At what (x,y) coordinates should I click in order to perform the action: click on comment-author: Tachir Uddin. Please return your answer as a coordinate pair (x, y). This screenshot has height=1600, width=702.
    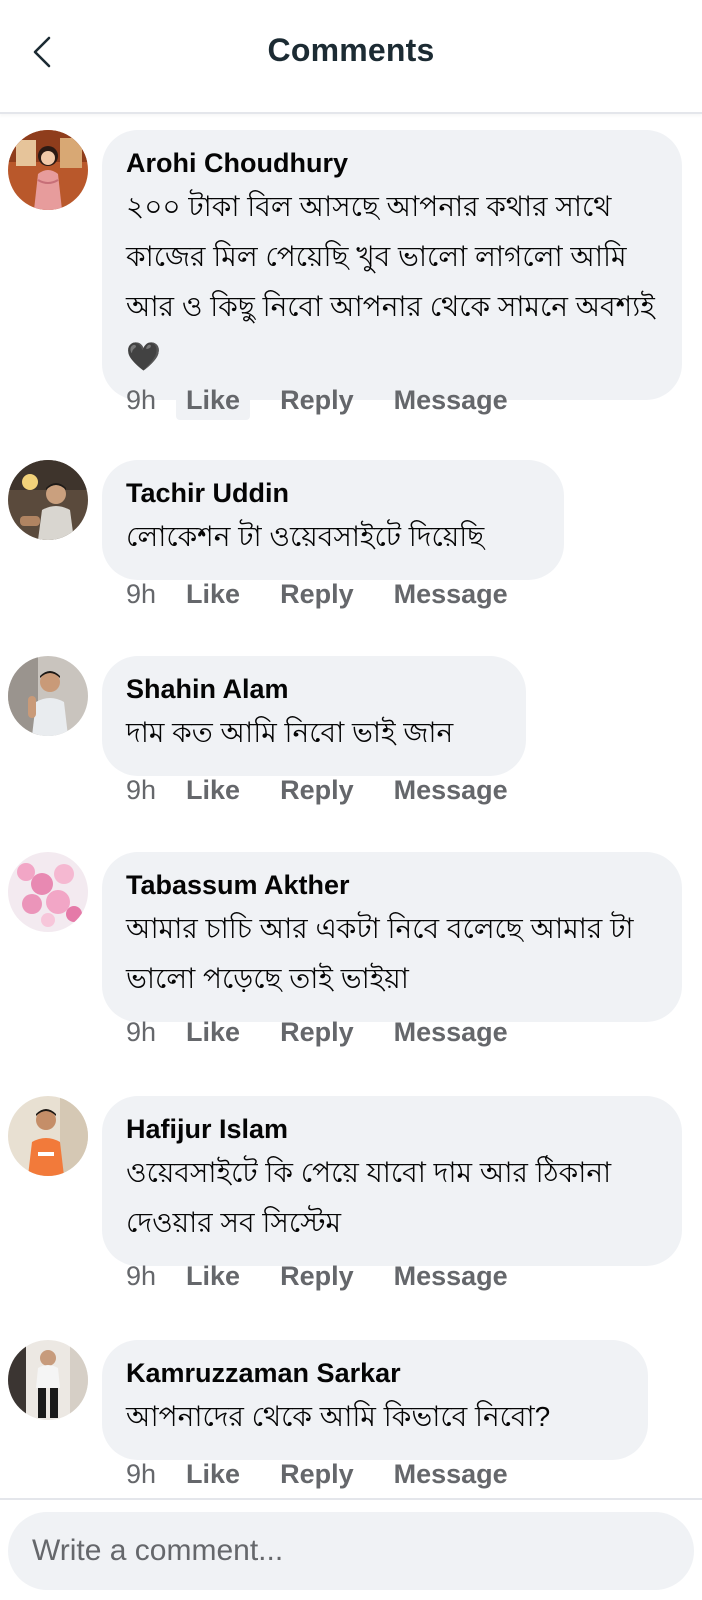
    Looking at the image, I should click on (333, 493).